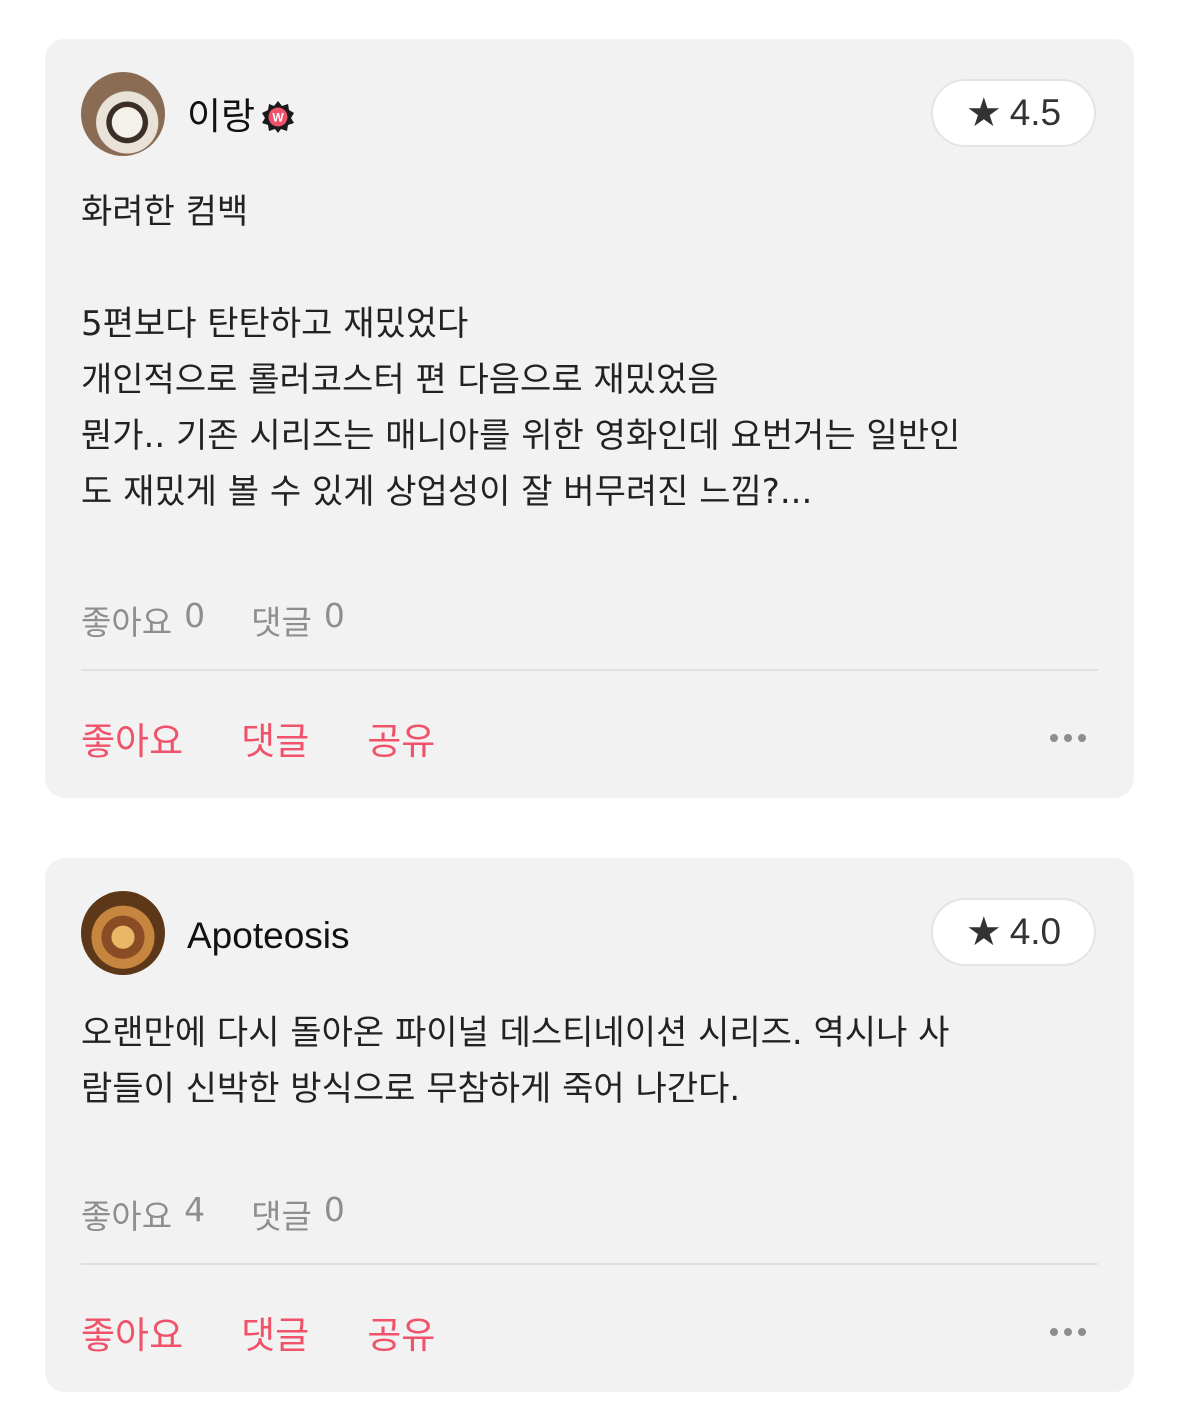 Image resolution: width=1179 pixels, height=1419 pixels. What do you see at coordinates (195, 615) in the screenshot?
I see `likes-count: 0` at bounding box center [195, 615].